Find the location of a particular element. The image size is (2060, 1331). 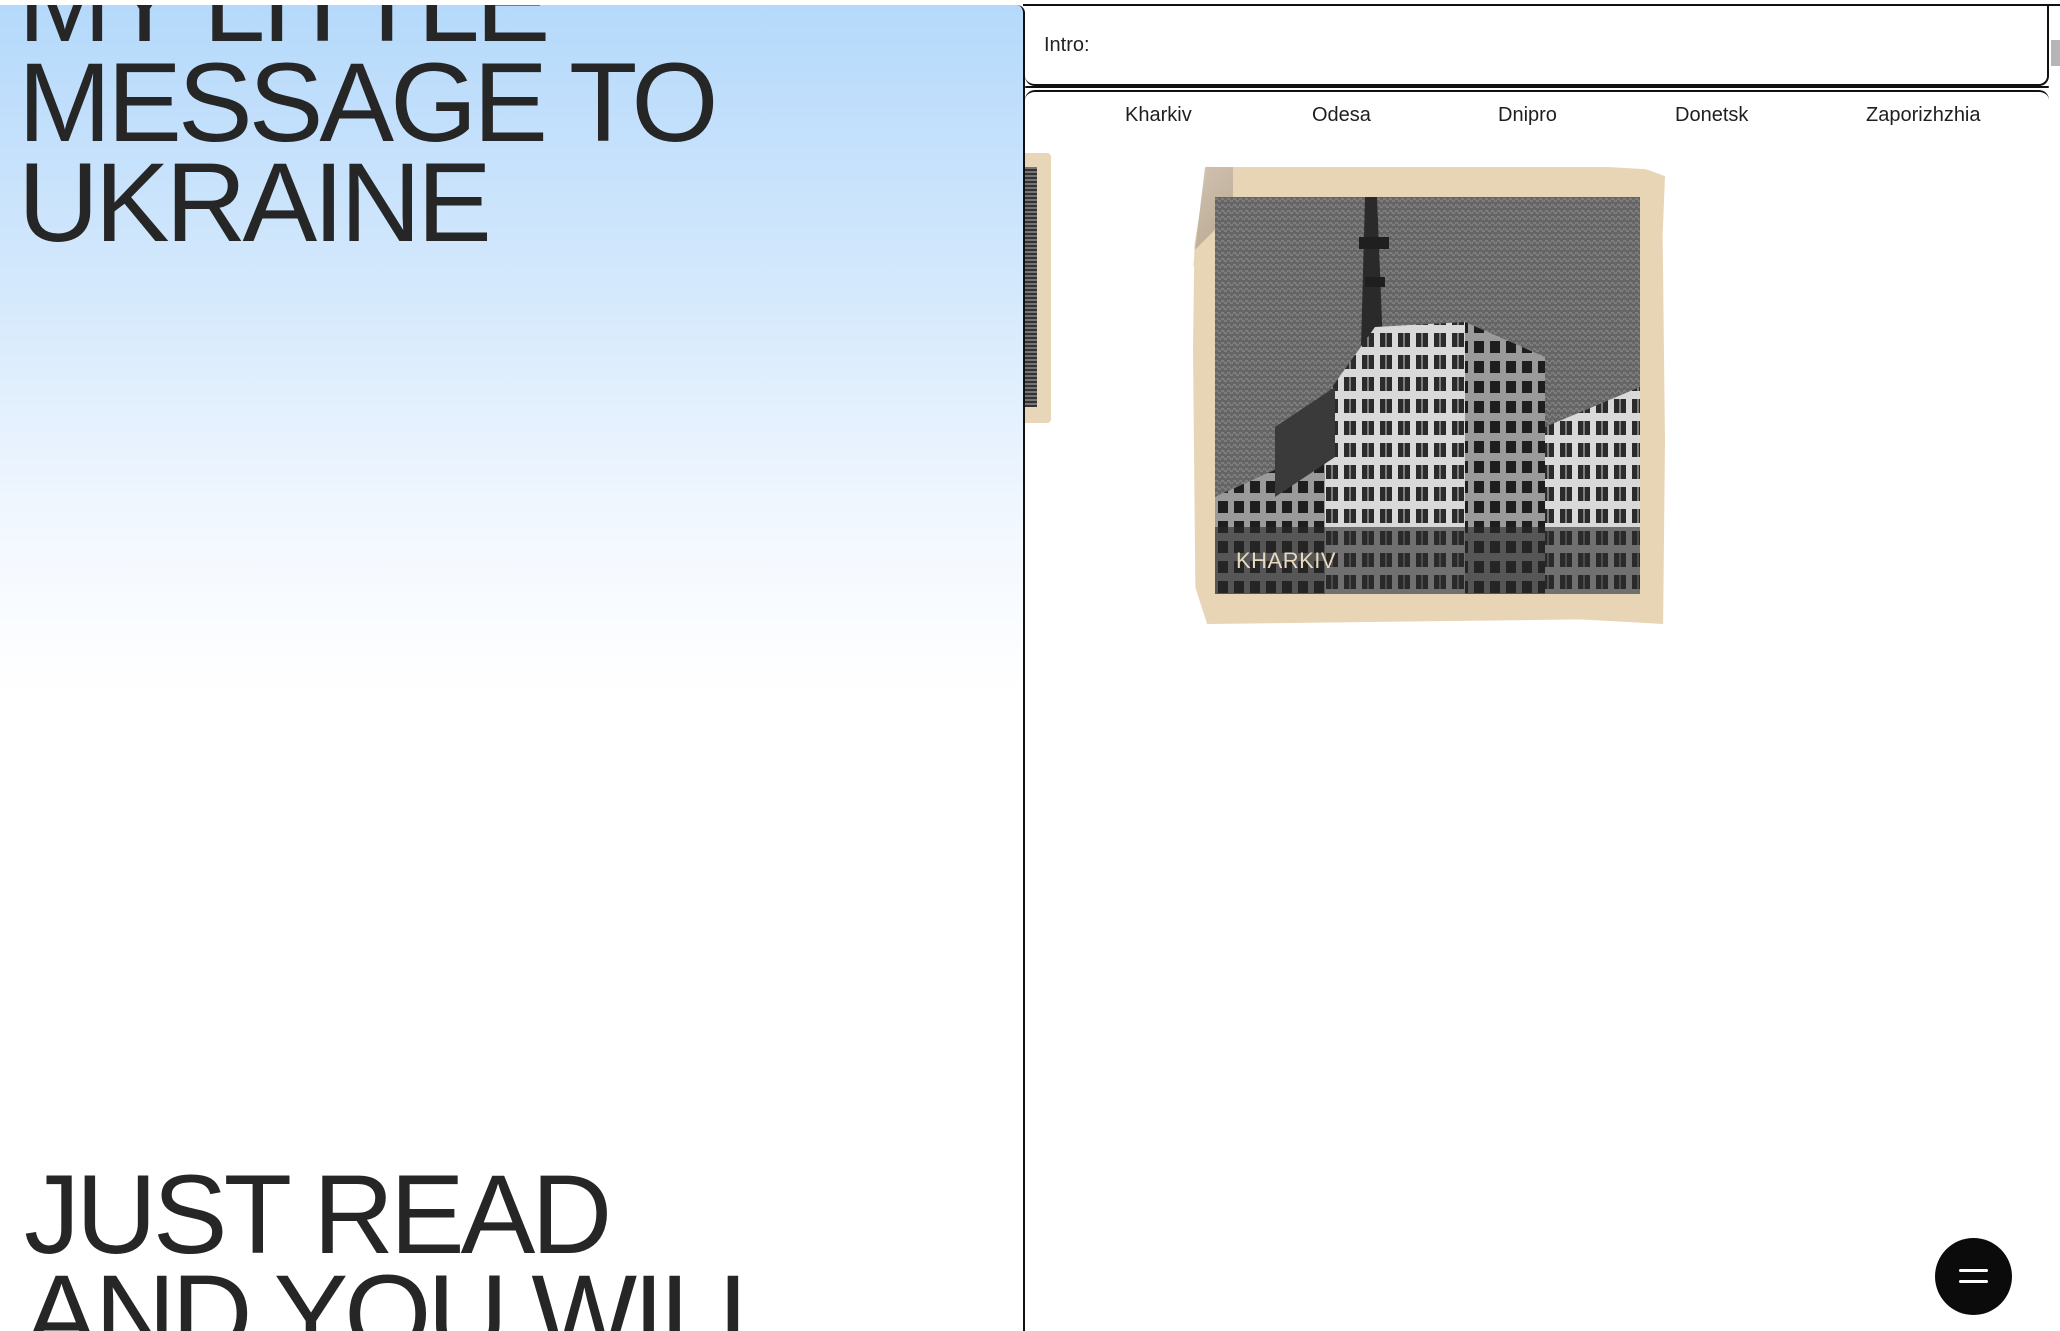

previous-city-photo is located at coordinates (1031, 287).